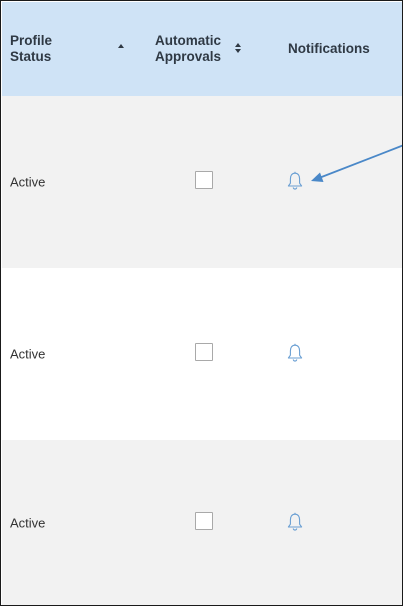 The height and width of the screenshot is (606, 403). I want to click on sort-both-icon, so click(239, 48).